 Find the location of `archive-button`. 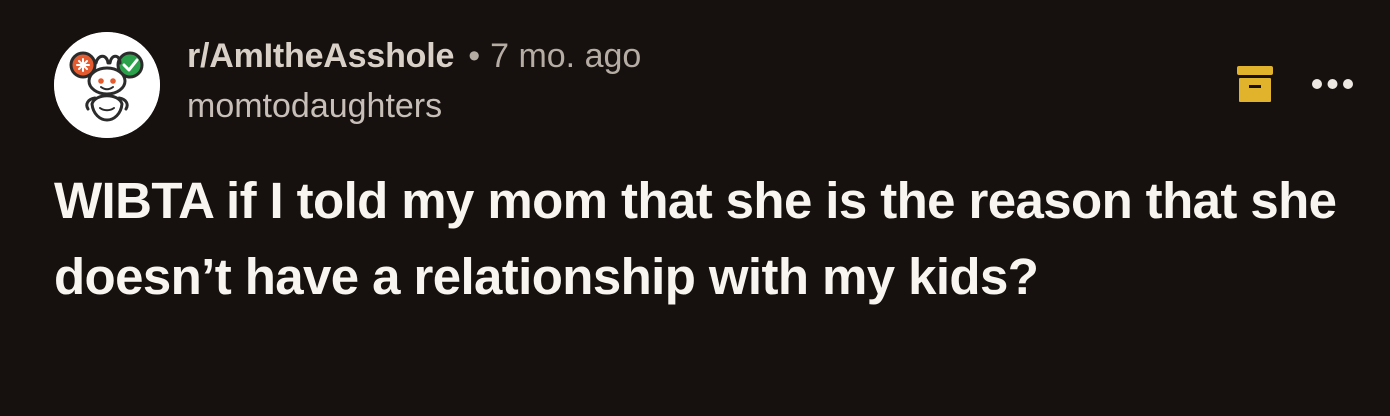

archive-button is located at coordinates (1255, 84).